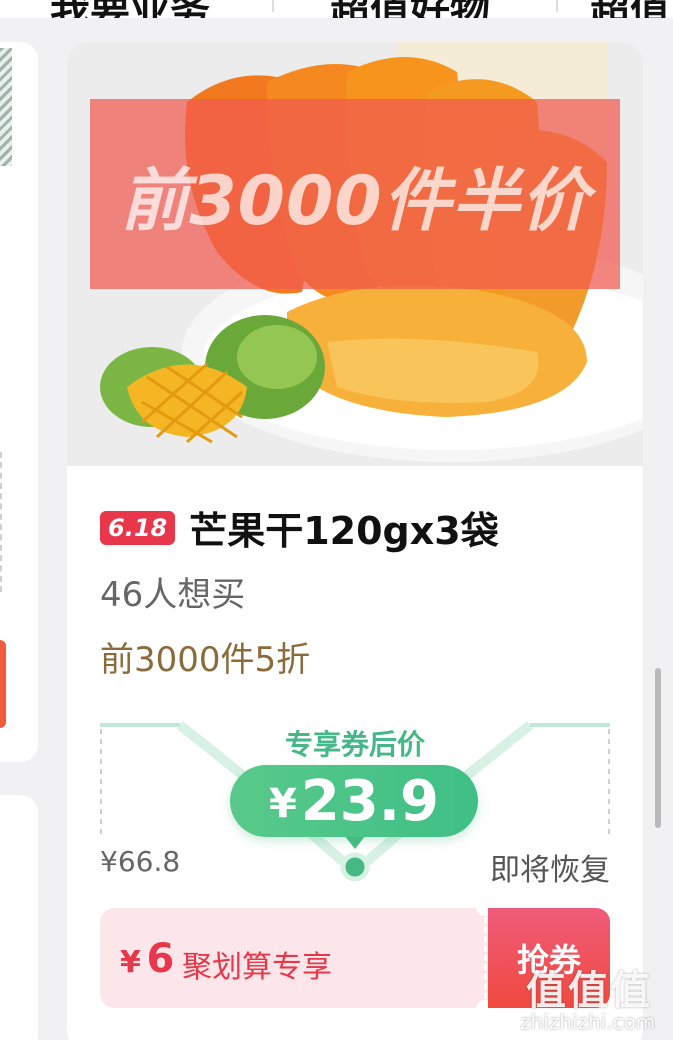 The image size is (673, 1040). Describe the element at coordinates (19, 917) in the screenshot. I see `left-product-card-2-partial` at that location.